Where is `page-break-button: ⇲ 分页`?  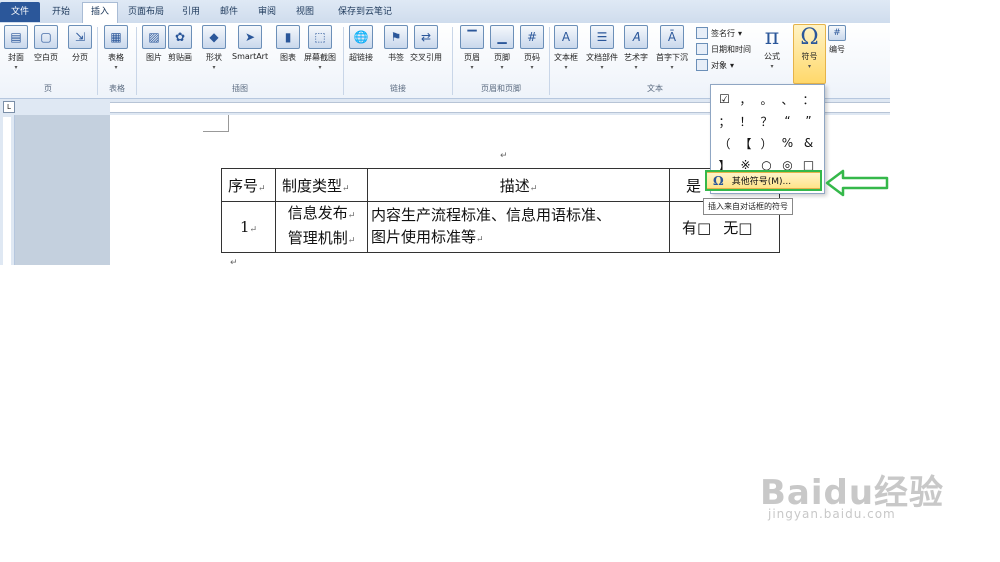 page-break-button: ⇲ 分页 is located at coordinates (80, 44).